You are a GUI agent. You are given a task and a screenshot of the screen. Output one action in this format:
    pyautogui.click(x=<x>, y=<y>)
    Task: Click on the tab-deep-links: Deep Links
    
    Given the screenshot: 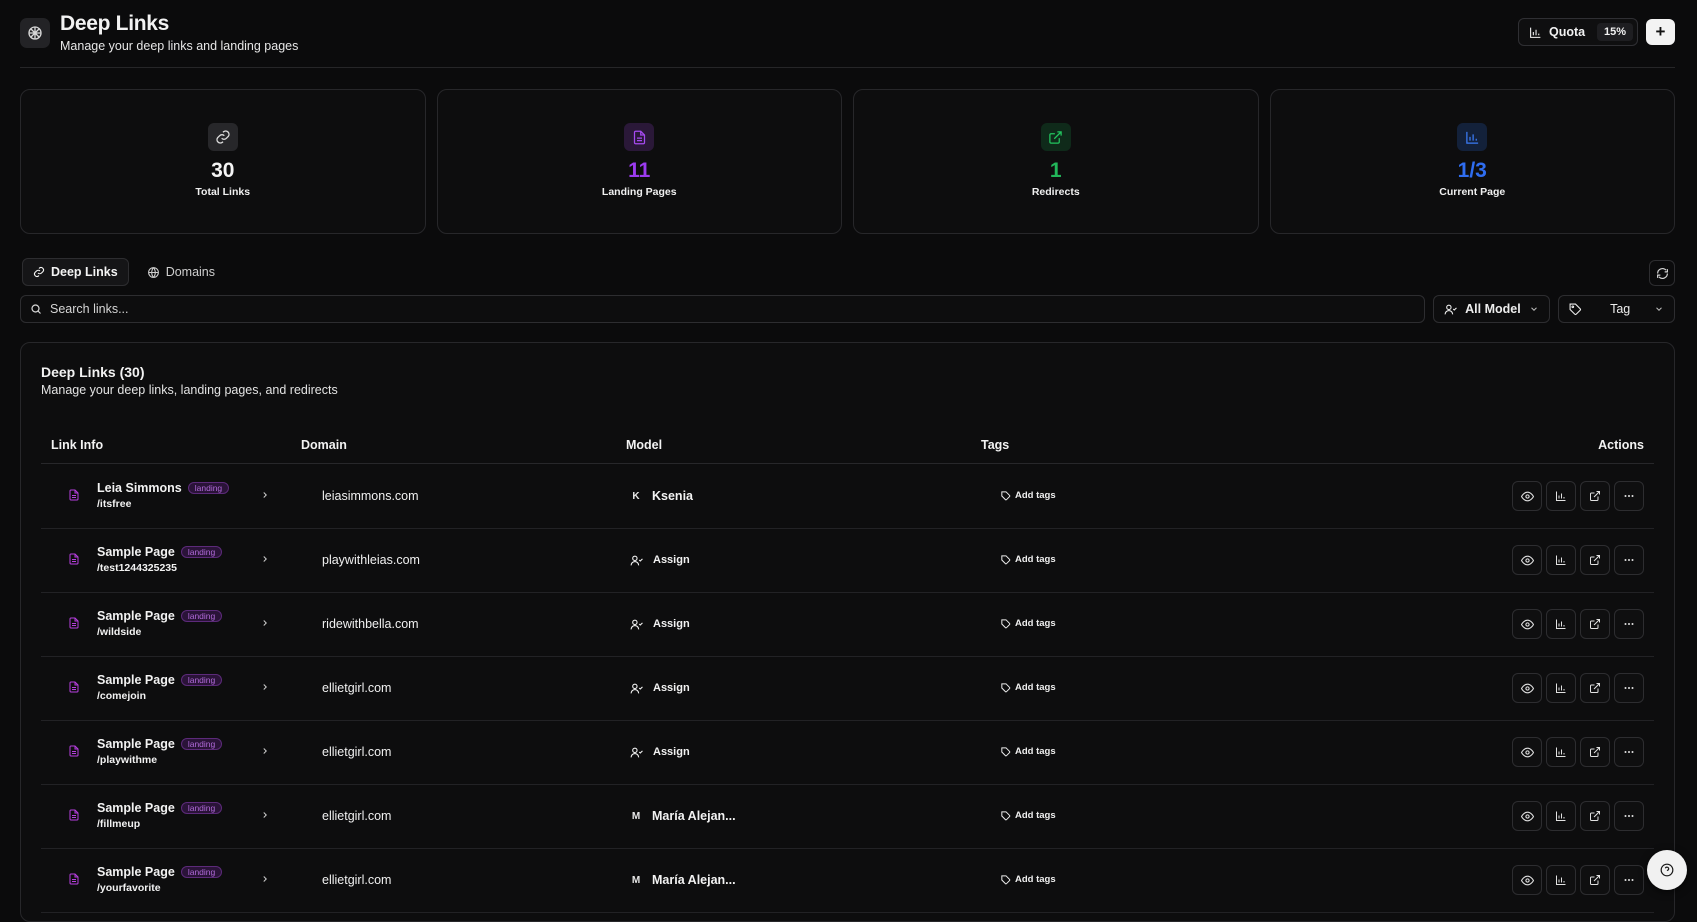 What is the action you would take?
    pyautogui.click(x=75, y=272)
    